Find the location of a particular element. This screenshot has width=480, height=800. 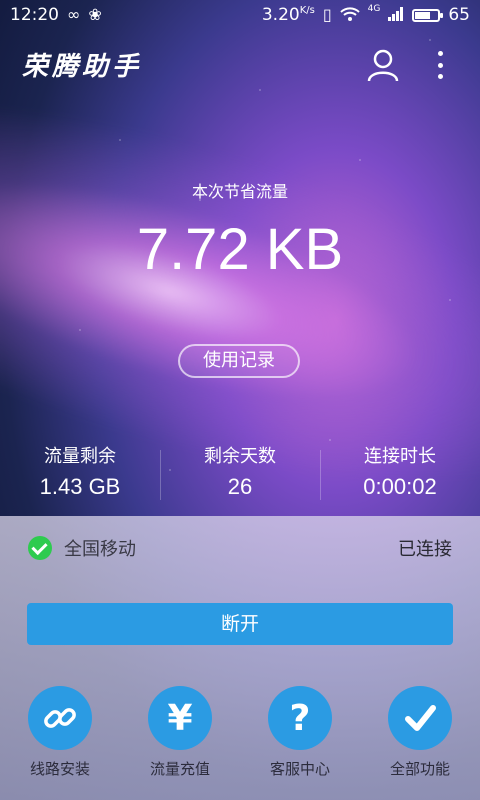

yuan-icon: ¥ is located at coordinates (180, 718).